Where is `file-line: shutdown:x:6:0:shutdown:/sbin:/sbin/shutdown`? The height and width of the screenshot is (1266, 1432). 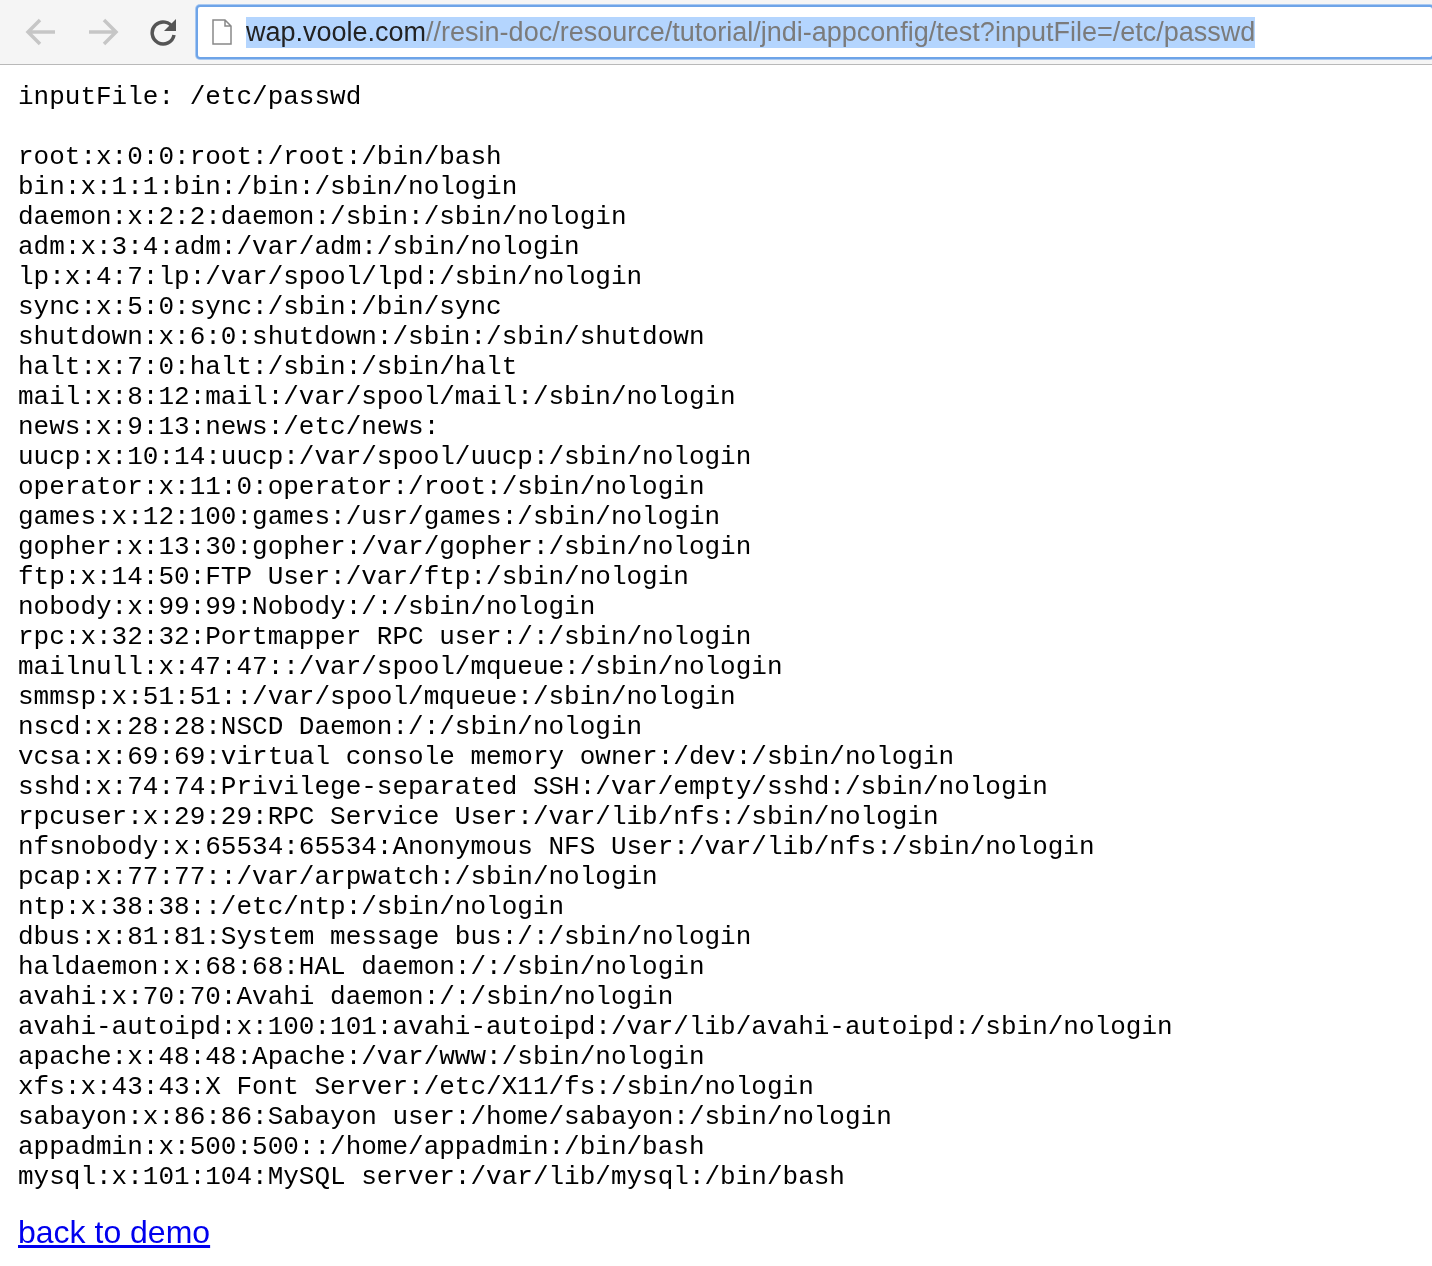 file-line: shutdown:x:6:0:shutdown:/sbin:/sbin/shutdown is located at coordinates (361, 337).